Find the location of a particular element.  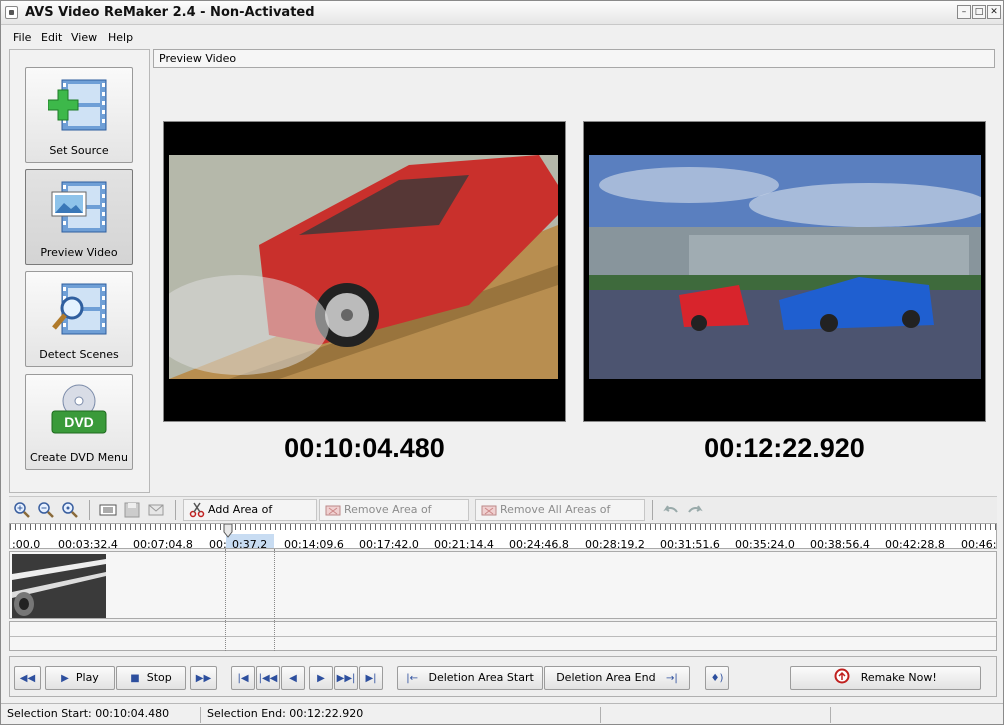

sidebar-item-label: Preview Video is located at coordinates (79, 252).